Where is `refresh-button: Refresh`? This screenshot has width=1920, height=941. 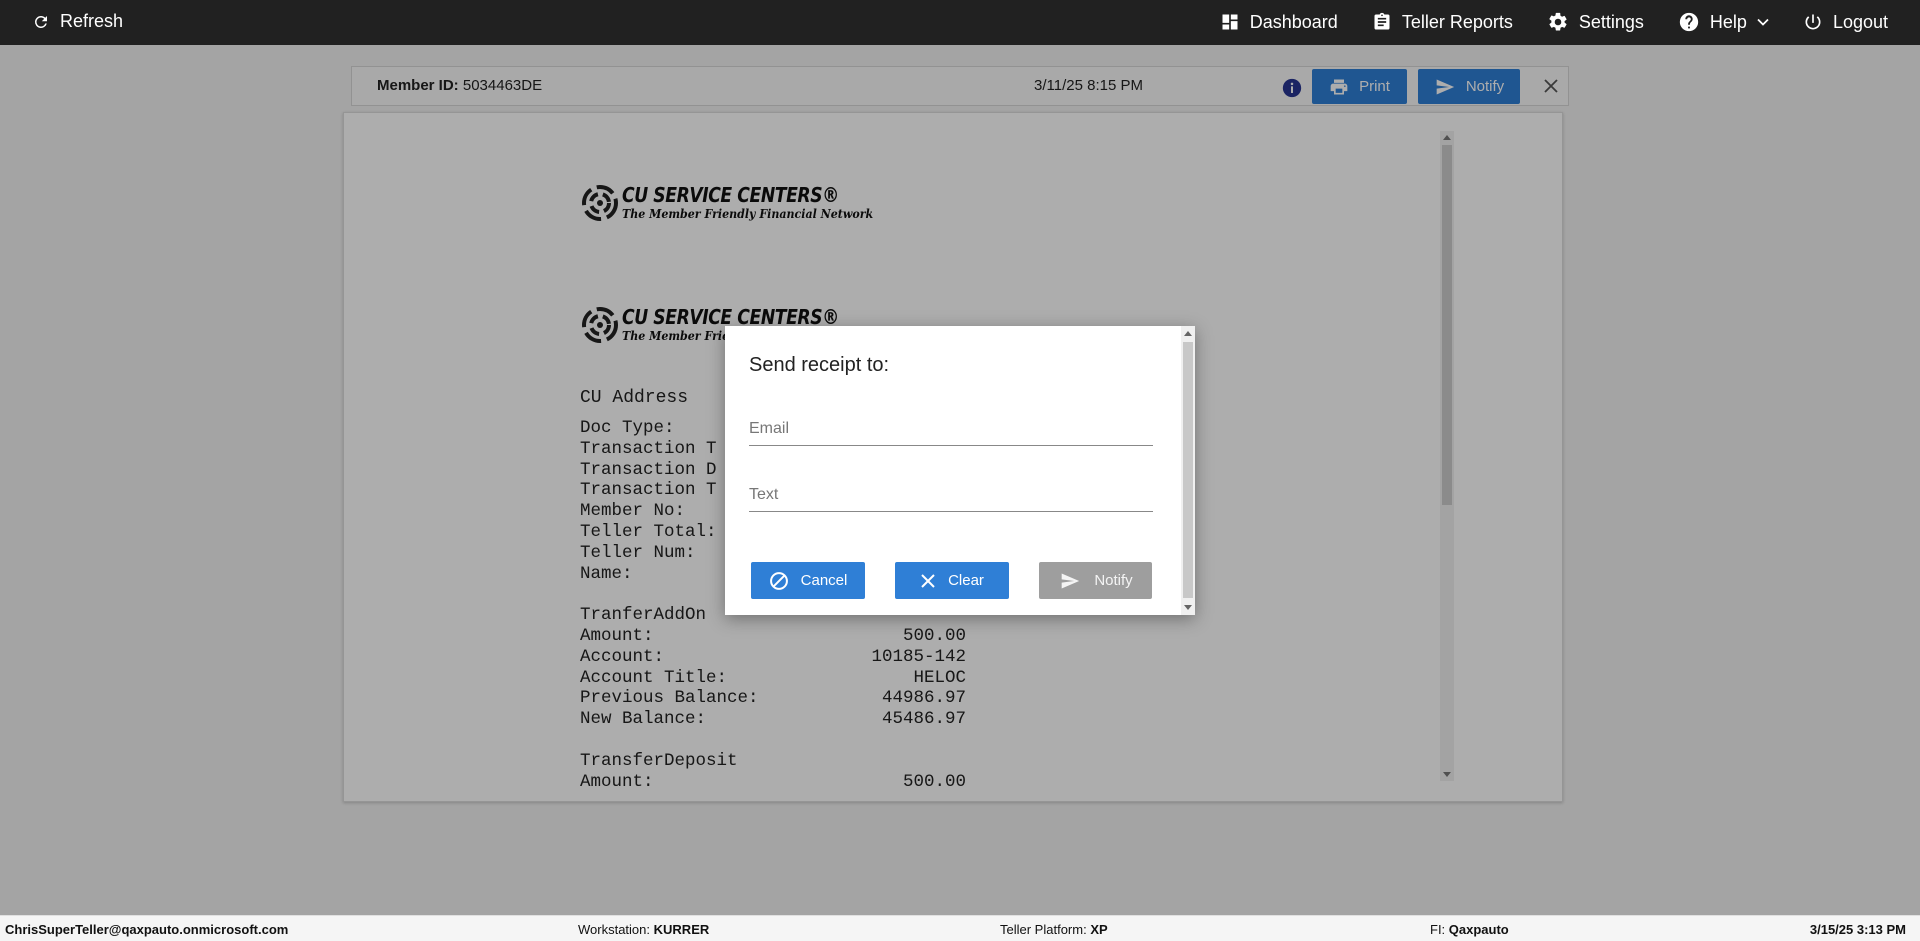
refresh-button: Refresh is located at coordinates (77, 21).